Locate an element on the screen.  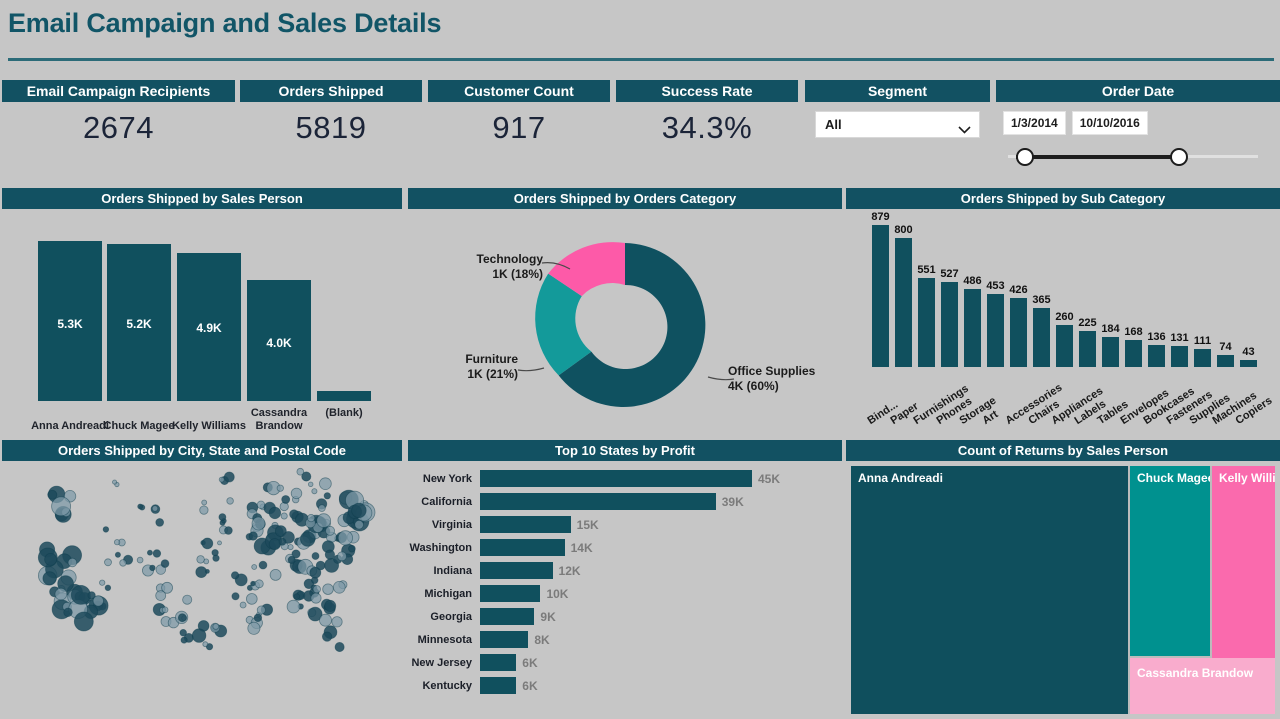
treemap-tile-anna-andreadi: Anna Andreadi is located at coordinates (989, 590).